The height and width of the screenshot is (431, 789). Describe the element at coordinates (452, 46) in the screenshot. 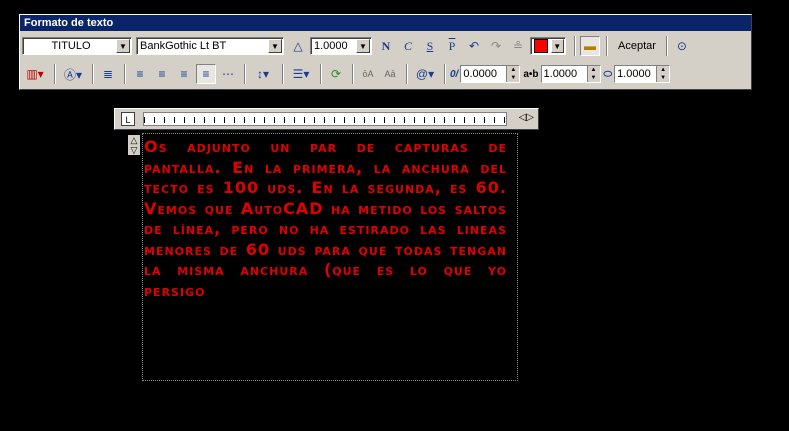

I see `overline-icon: P` at that location.